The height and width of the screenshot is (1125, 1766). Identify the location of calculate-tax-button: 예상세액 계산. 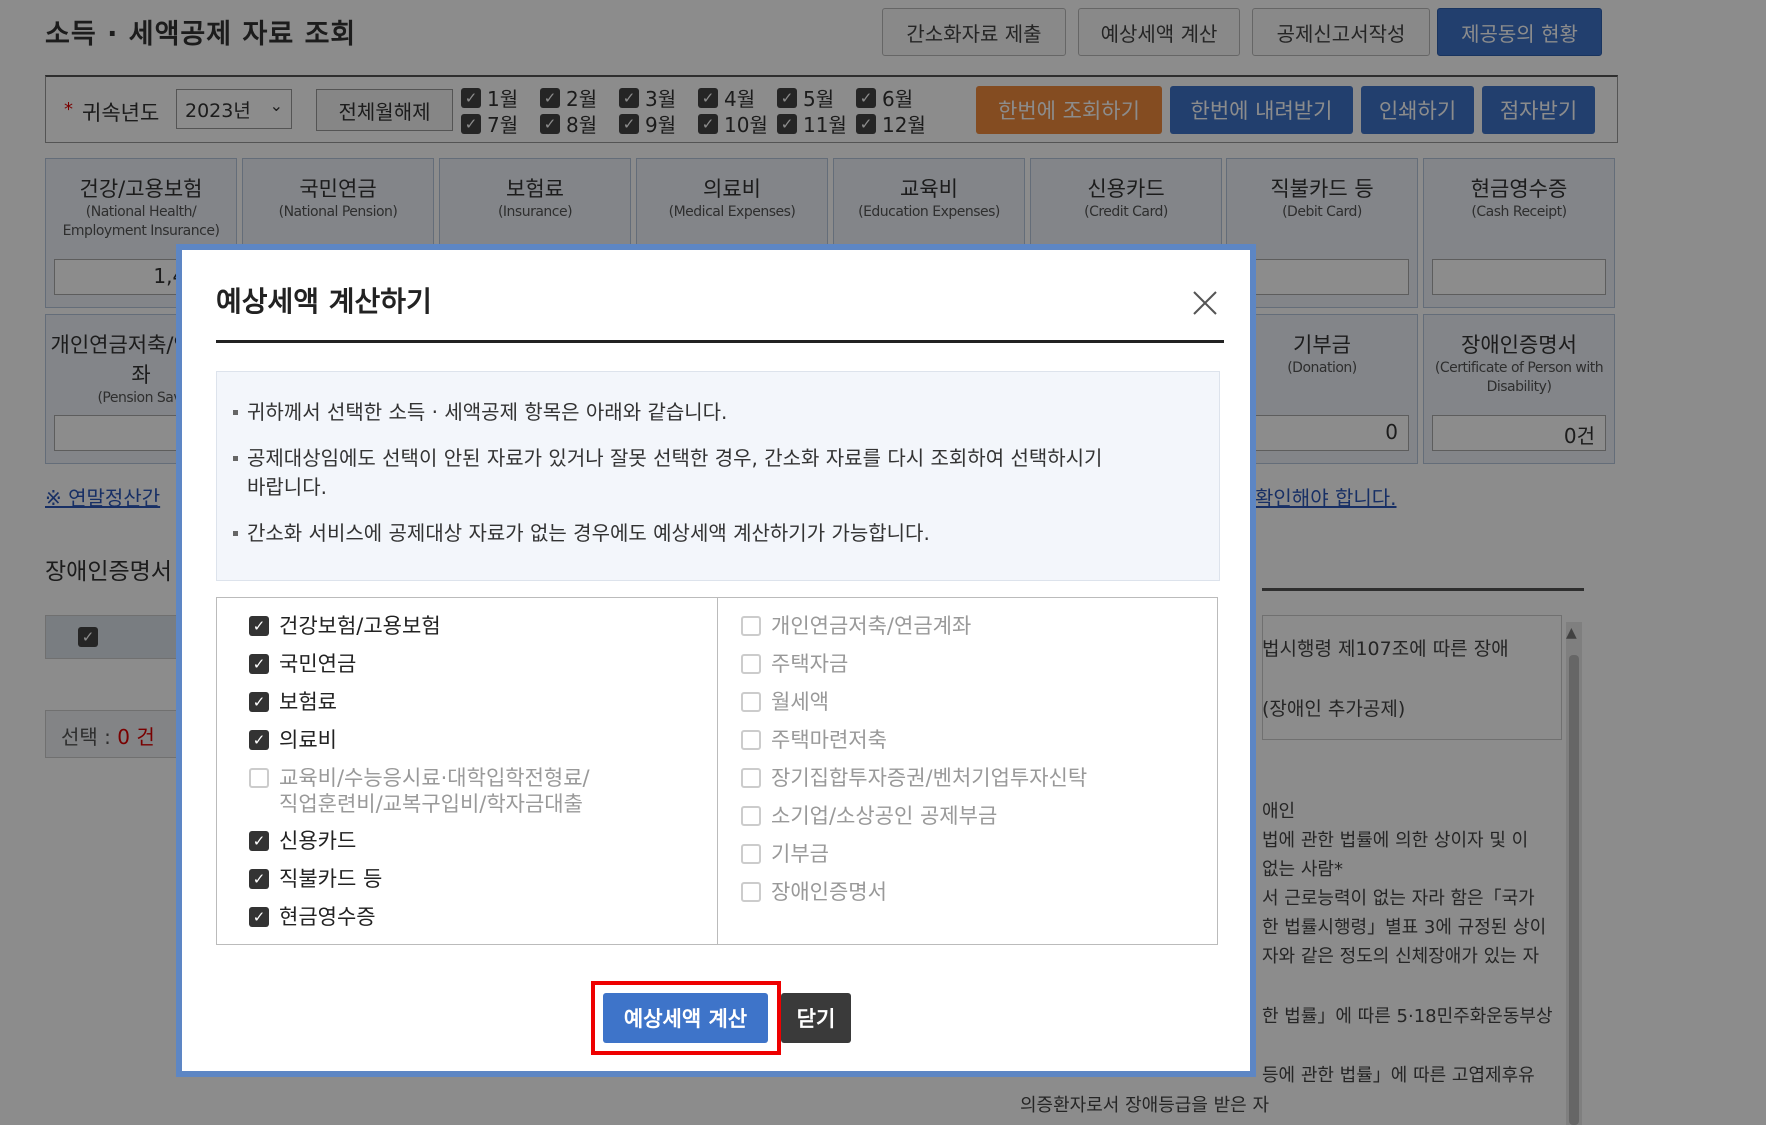
(685, 1018).